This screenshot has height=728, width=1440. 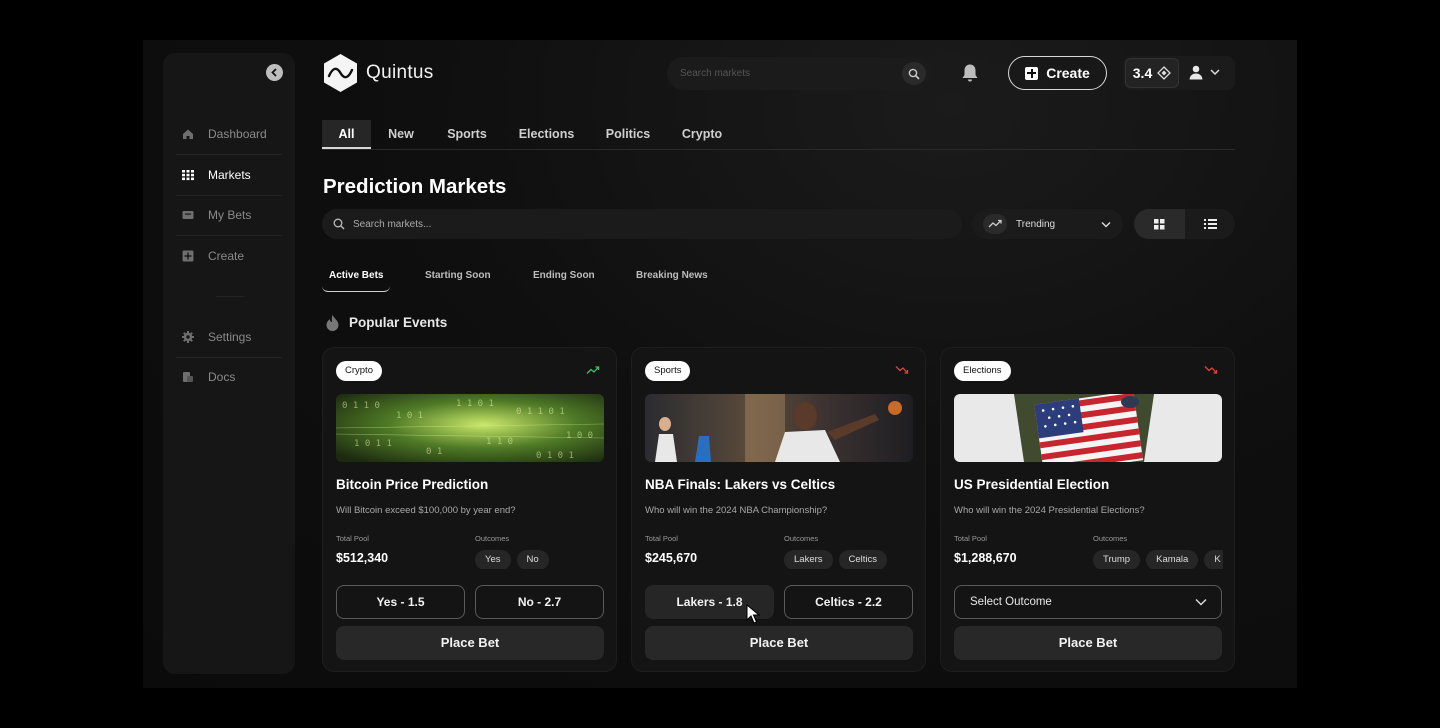 I want to click on trend-down-icon, so click(x=1211, y=370).